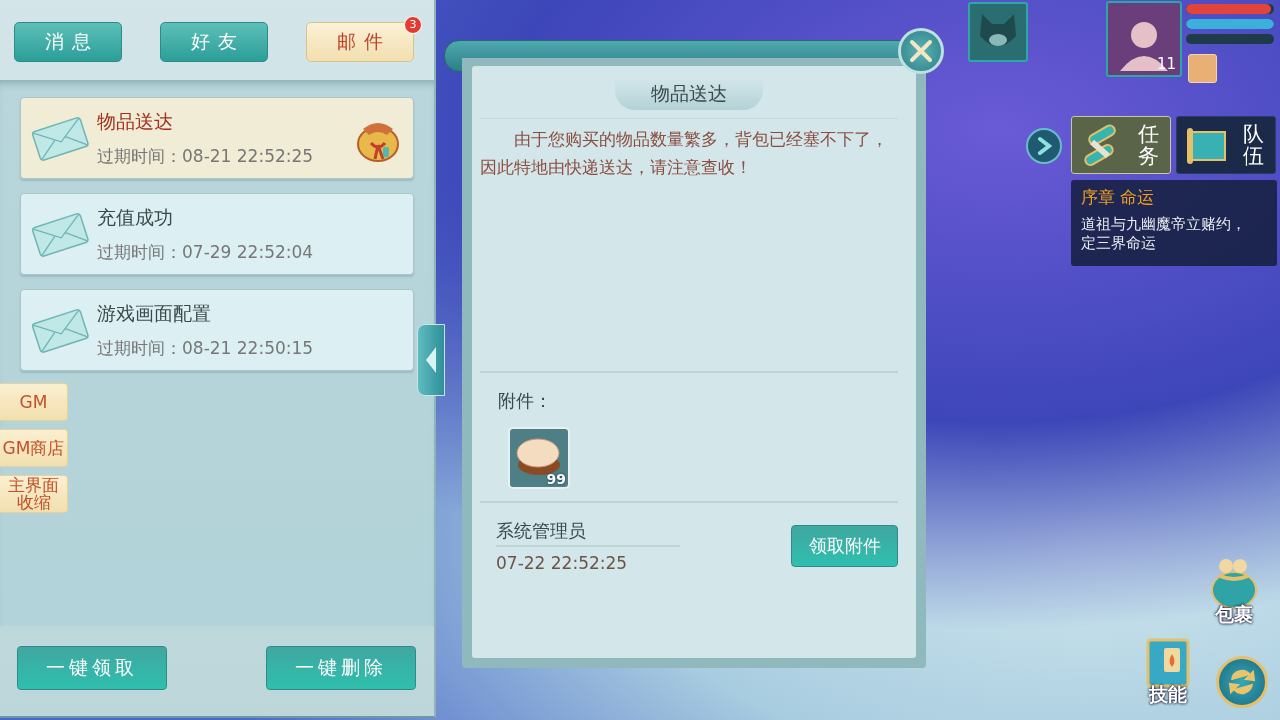 The height and width of the screenshot is (720, 1280). I want to click on item-count: 99, so click(556, 479).